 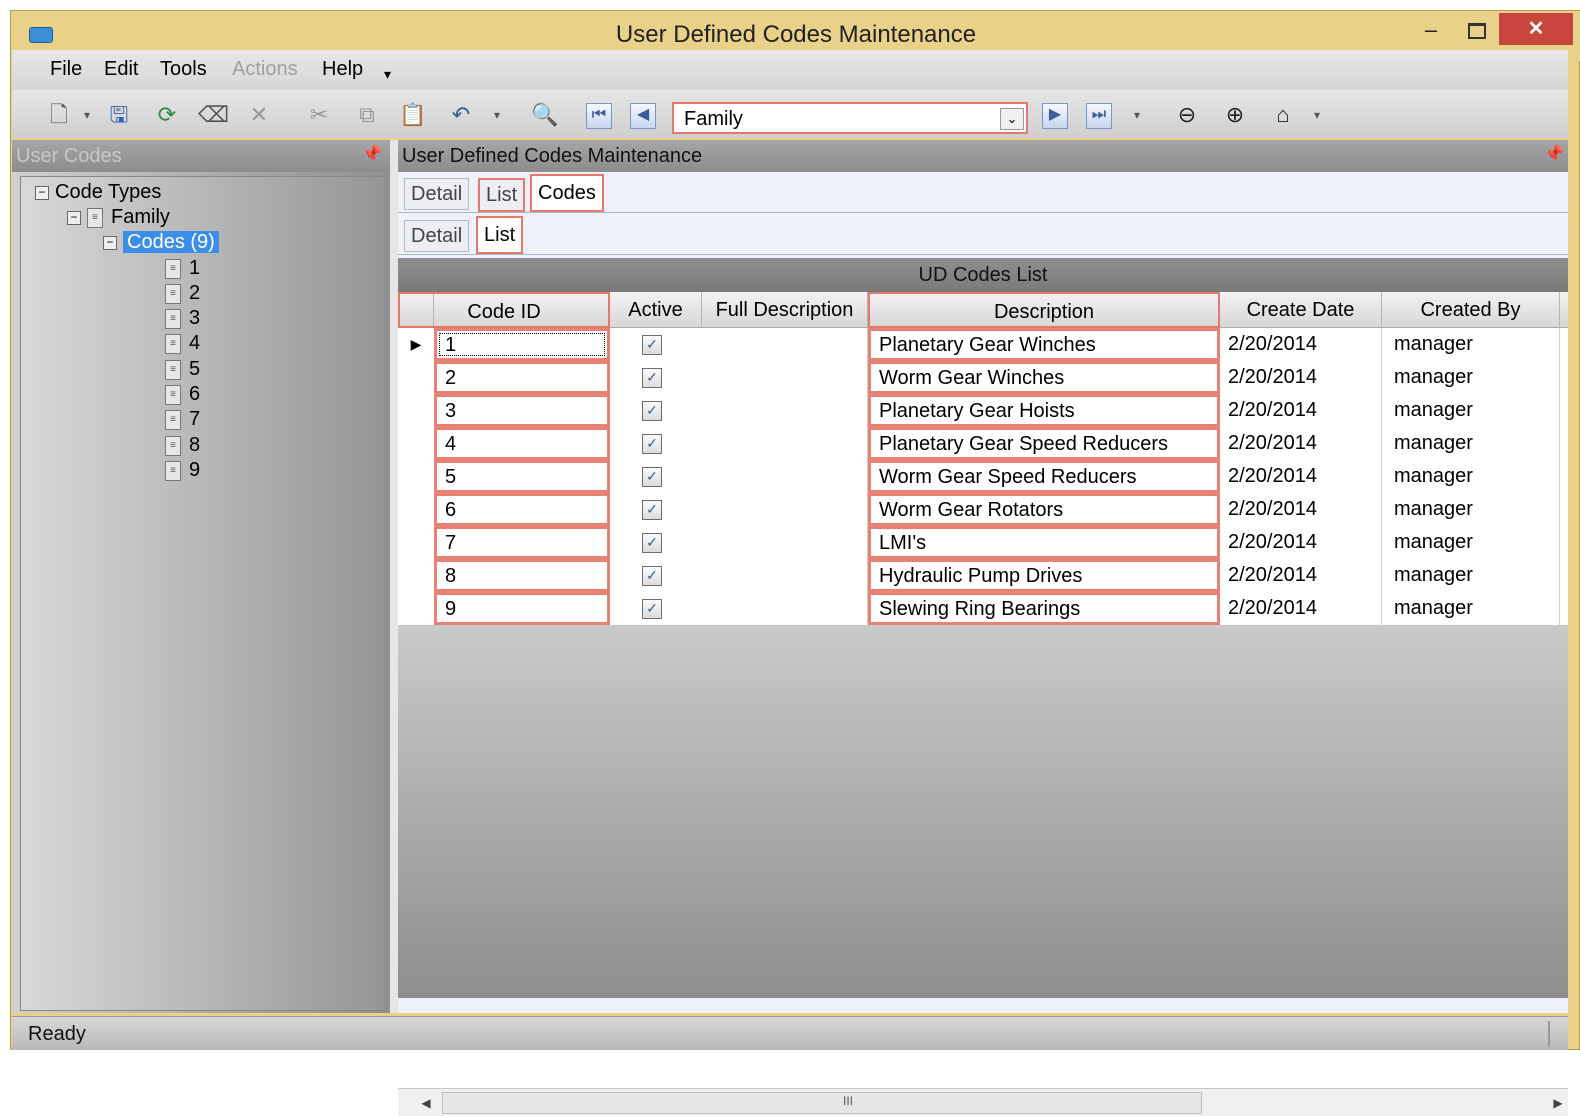 What do you see at coordinates (1055, 116) in the screenshot?
I see `next-record-icon: ▶` at bounding box center [1055, 116].